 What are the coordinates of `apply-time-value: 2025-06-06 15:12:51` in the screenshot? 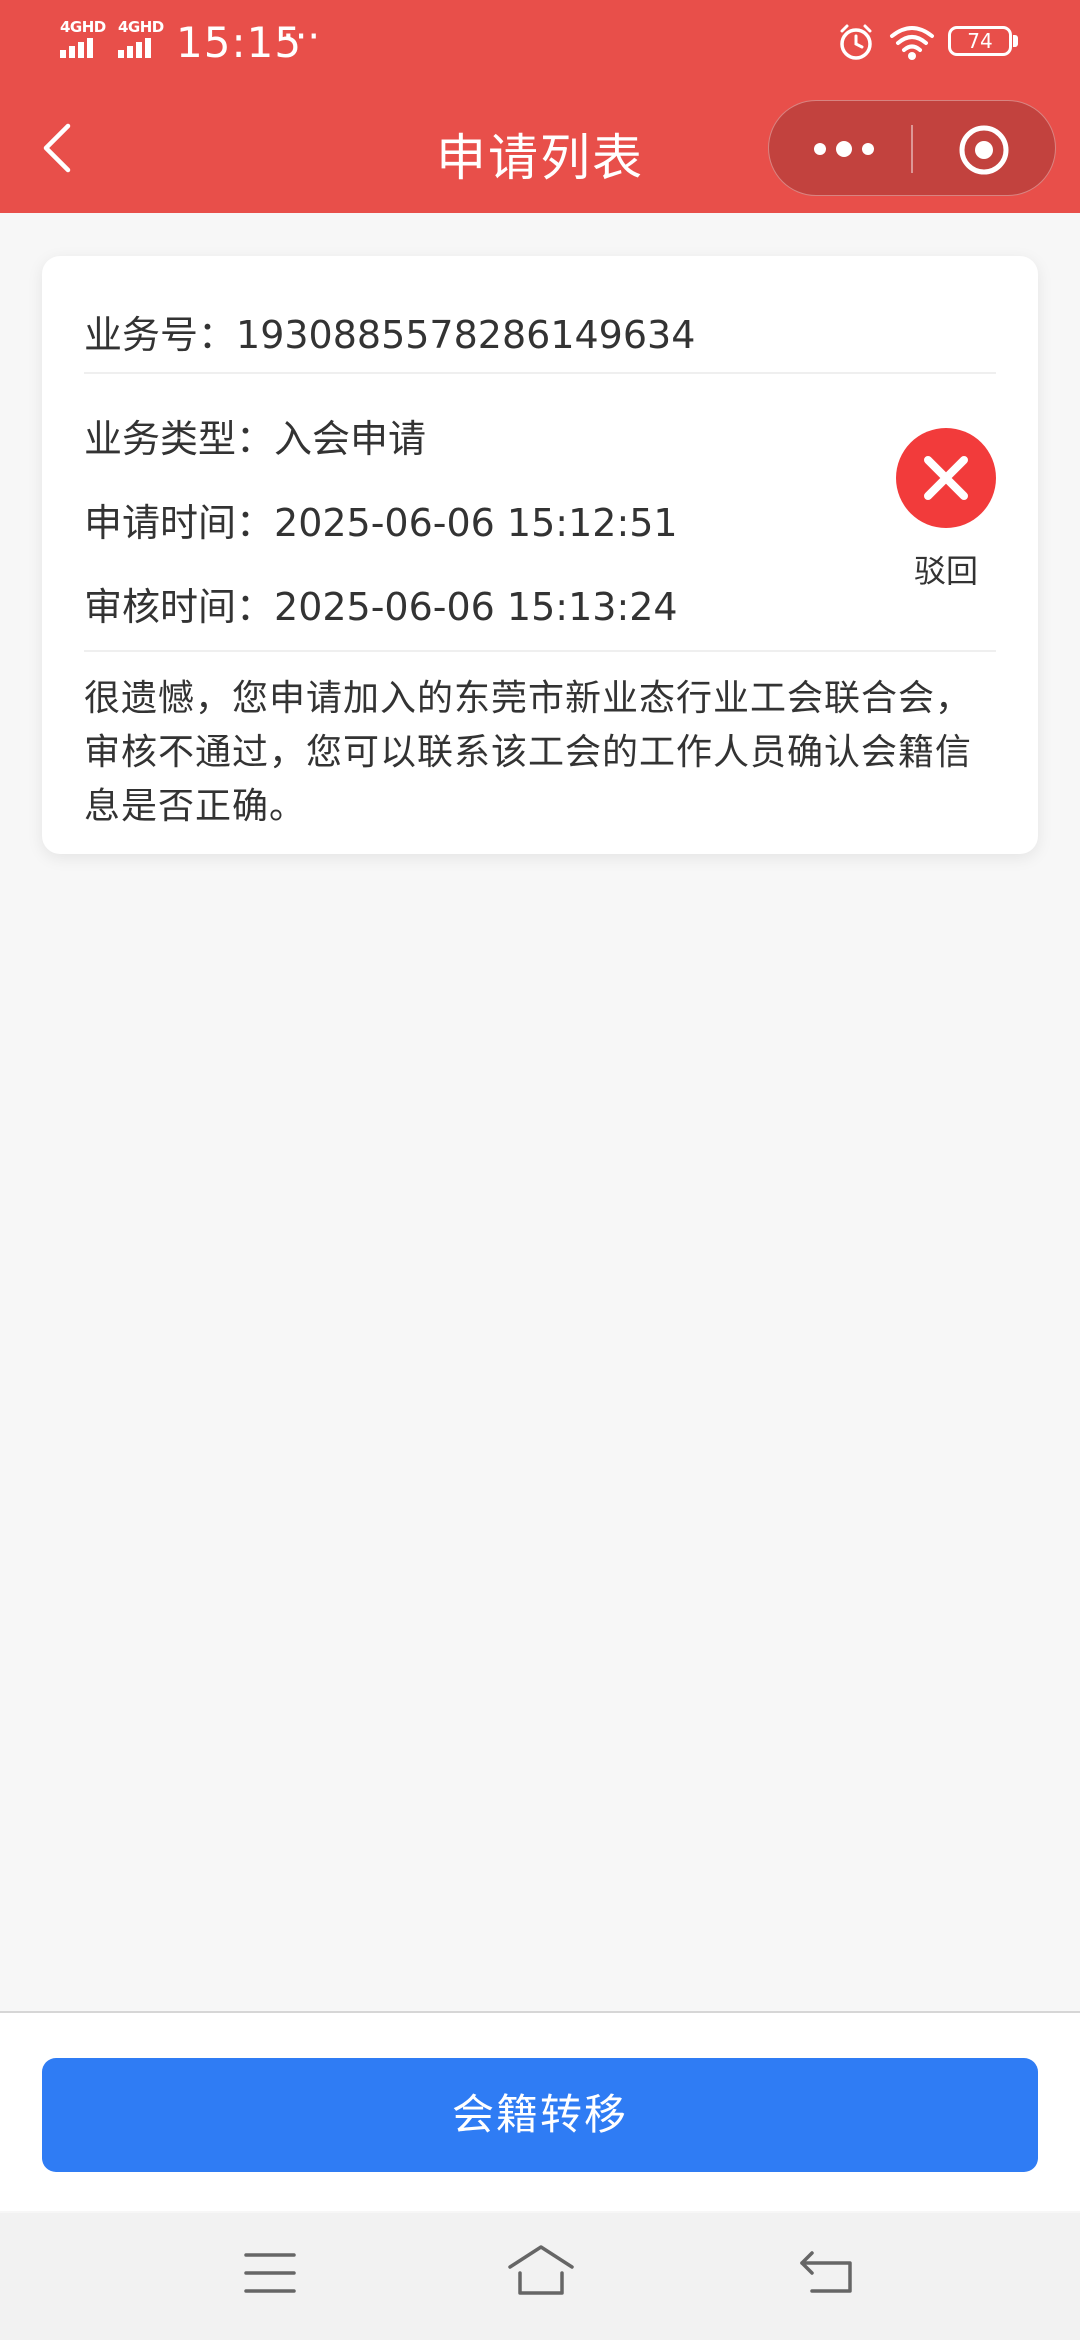 It's located at (476, 523).